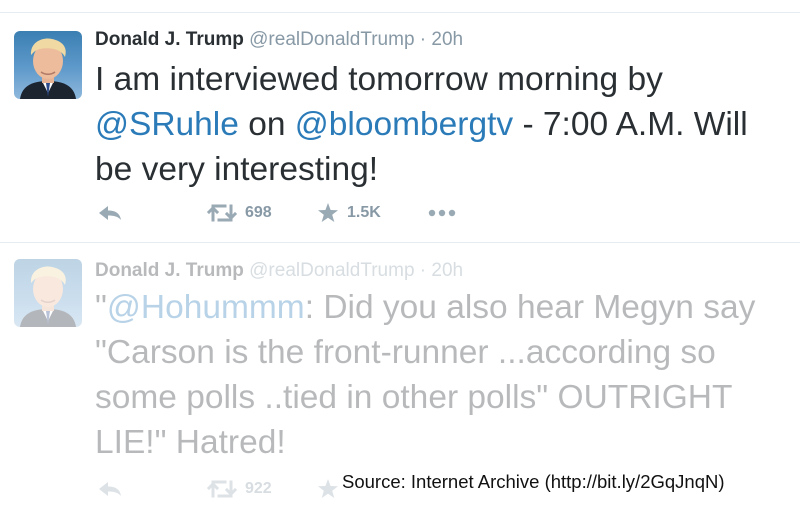 The width and height of the screenshot is (800, 512). What do you see at coordinates (379, 79) in the screenshot?
I see `tweet-text-line1: I am interviewed tomorrow morning by` at bounding box center [379, 79].